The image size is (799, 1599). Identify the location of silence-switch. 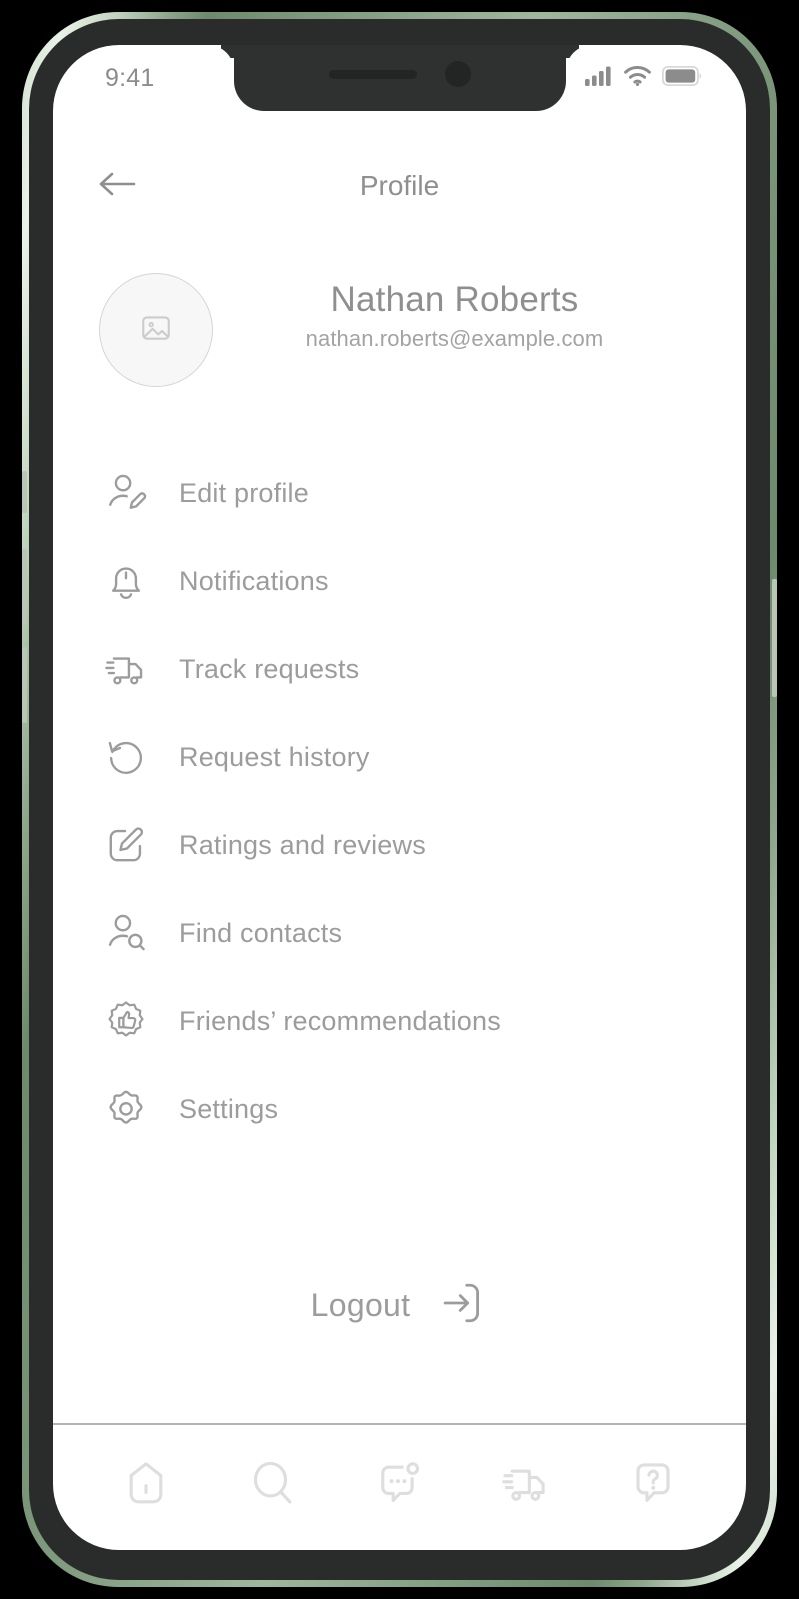
(24, 492).